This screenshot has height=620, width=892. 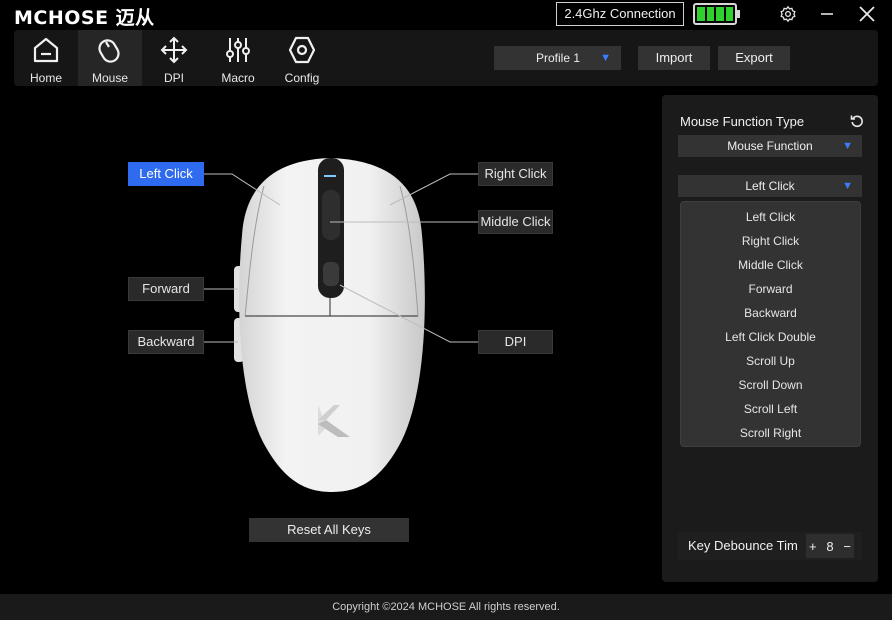 I want to click on function-dropdown: Left Click ▼, so click(x=770, y=186).